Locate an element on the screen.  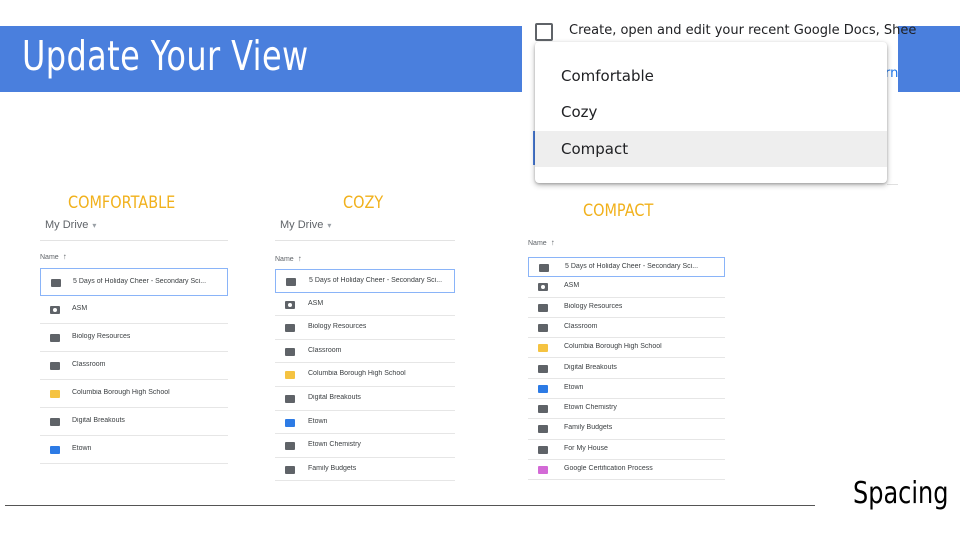
cozy-name-column-header: Name ↑ is located at coordinates (288, 258).